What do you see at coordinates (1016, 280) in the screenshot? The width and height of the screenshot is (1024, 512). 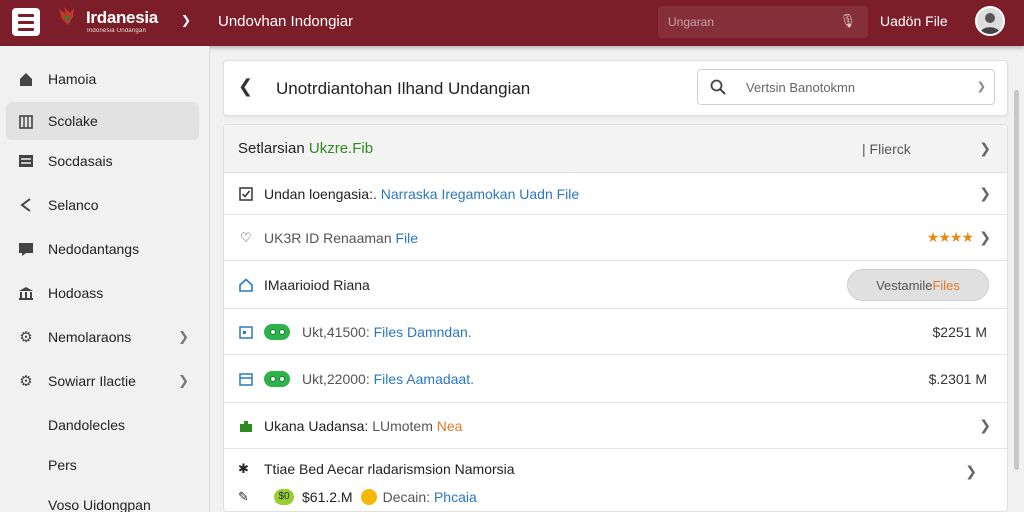 I see `scrollbar` at bounding box center [1016, 280].